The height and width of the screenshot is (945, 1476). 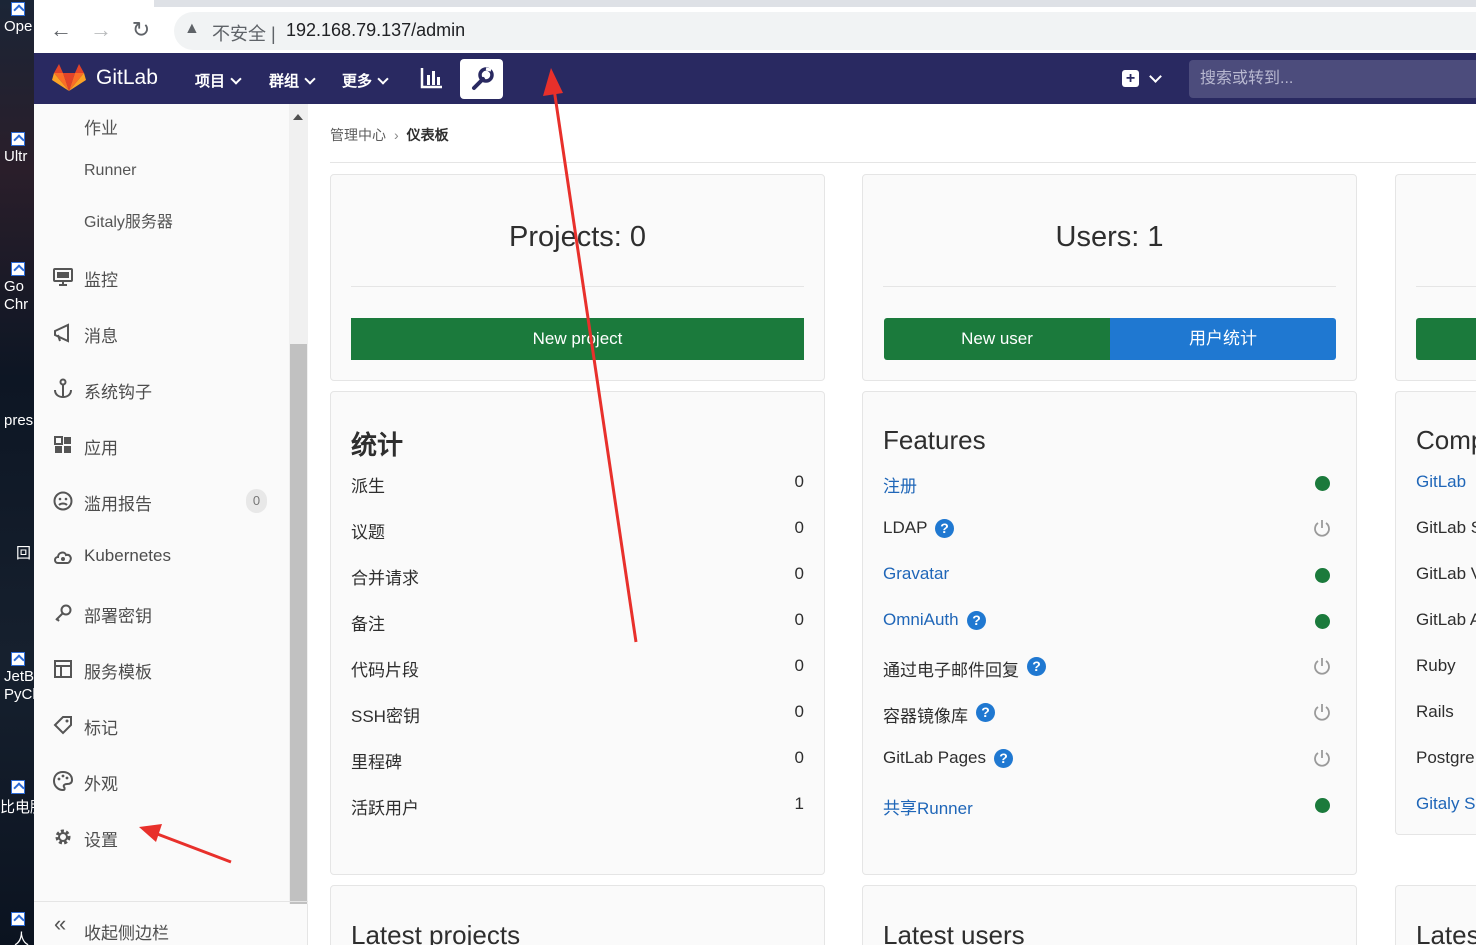 What do you see at coordinates (62, 725) in the screenshot?
I see `tag-icon` at bounding box center [62, 725].